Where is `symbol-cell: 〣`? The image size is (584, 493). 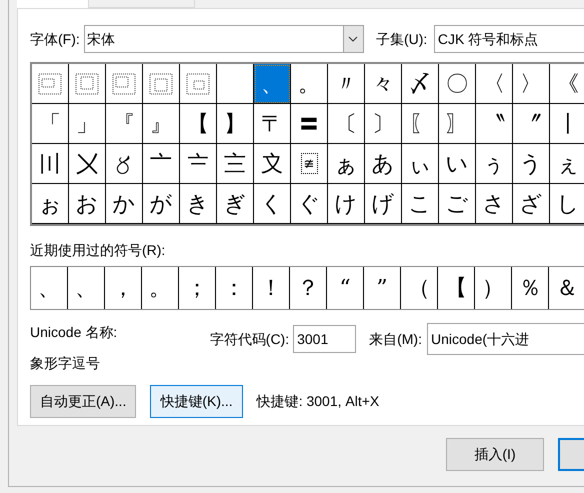
symbol-cell: 〣 is located at coordinates (50, 164).